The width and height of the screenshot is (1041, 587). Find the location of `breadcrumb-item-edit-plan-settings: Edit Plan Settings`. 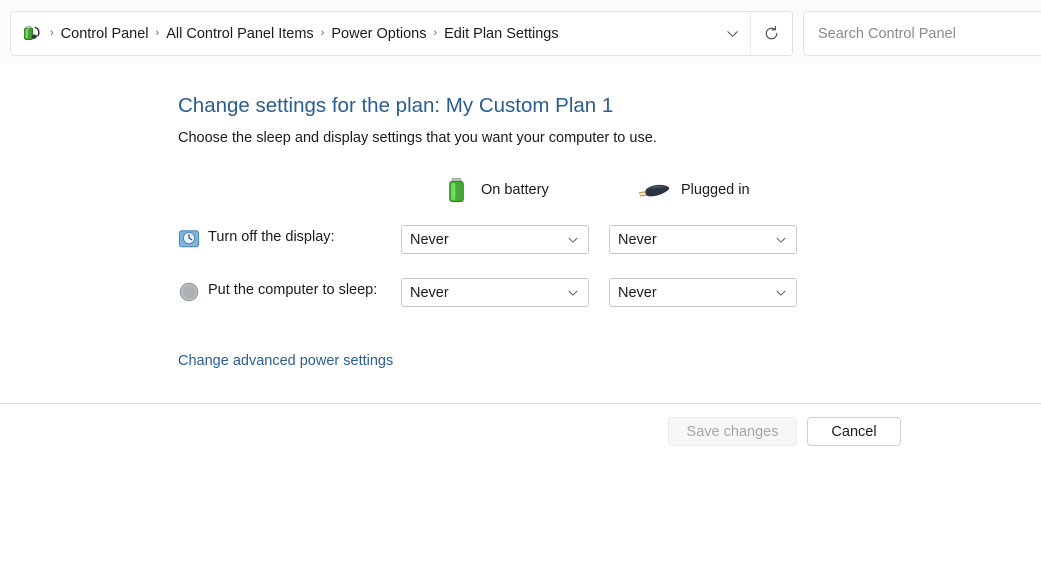

breadcrumb-item-edit-plan-settings: Edit Plan Settings is located at coordinates (501, 34).